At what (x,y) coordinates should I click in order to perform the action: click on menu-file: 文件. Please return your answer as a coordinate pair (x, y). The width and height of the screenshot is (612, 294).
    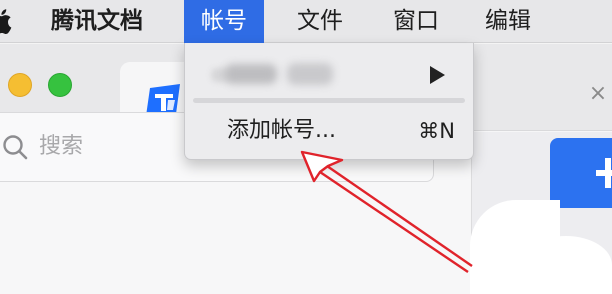
    Looking at the image, I should click on (320, 21).